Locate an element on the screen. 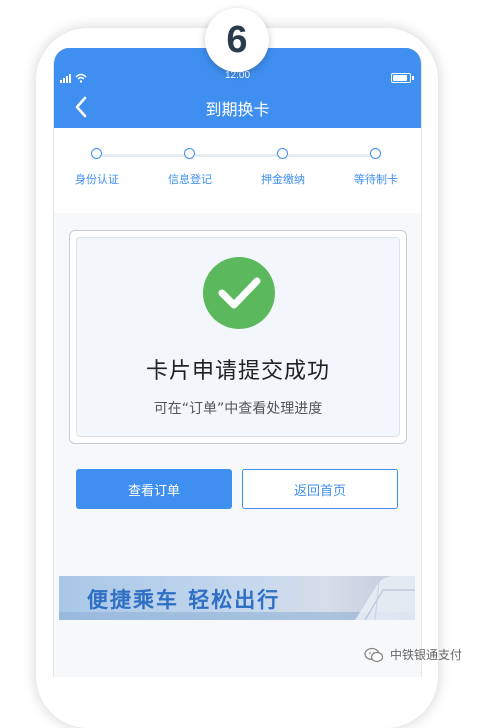  wechat-icon is located at coordinates (374, 654).